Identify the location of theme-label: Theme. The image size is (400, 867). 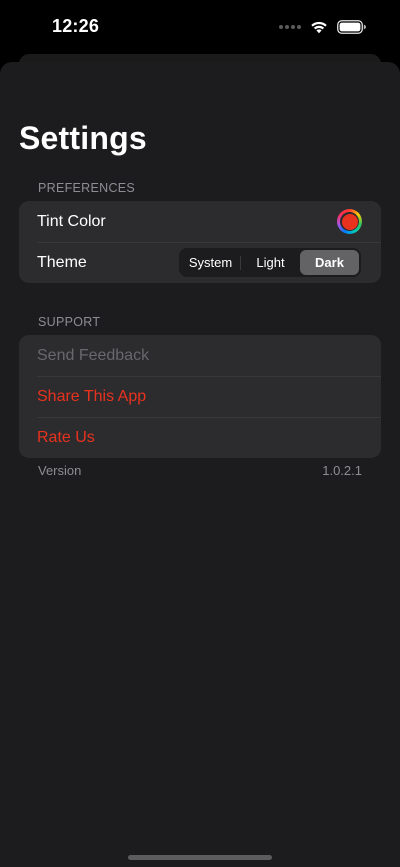
(62, 262).